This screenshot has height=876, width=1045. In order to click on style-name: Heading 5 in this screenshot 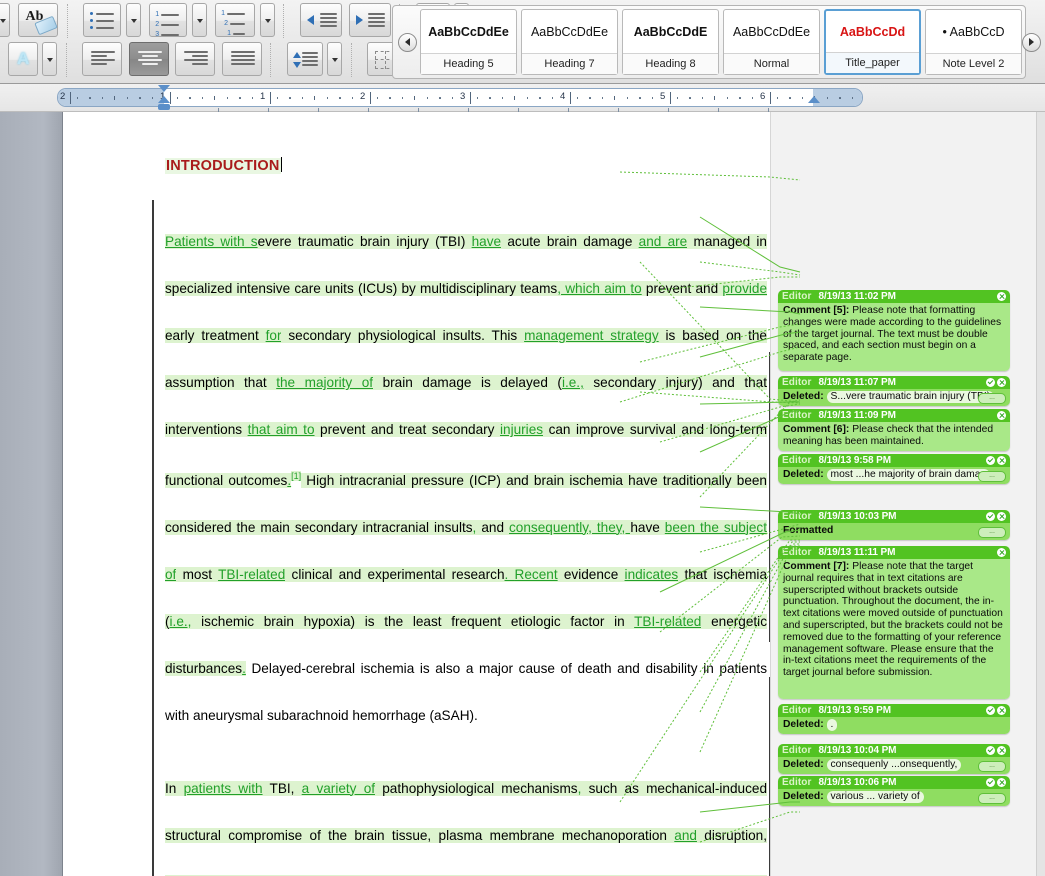, I will do `click(468, 63)`.